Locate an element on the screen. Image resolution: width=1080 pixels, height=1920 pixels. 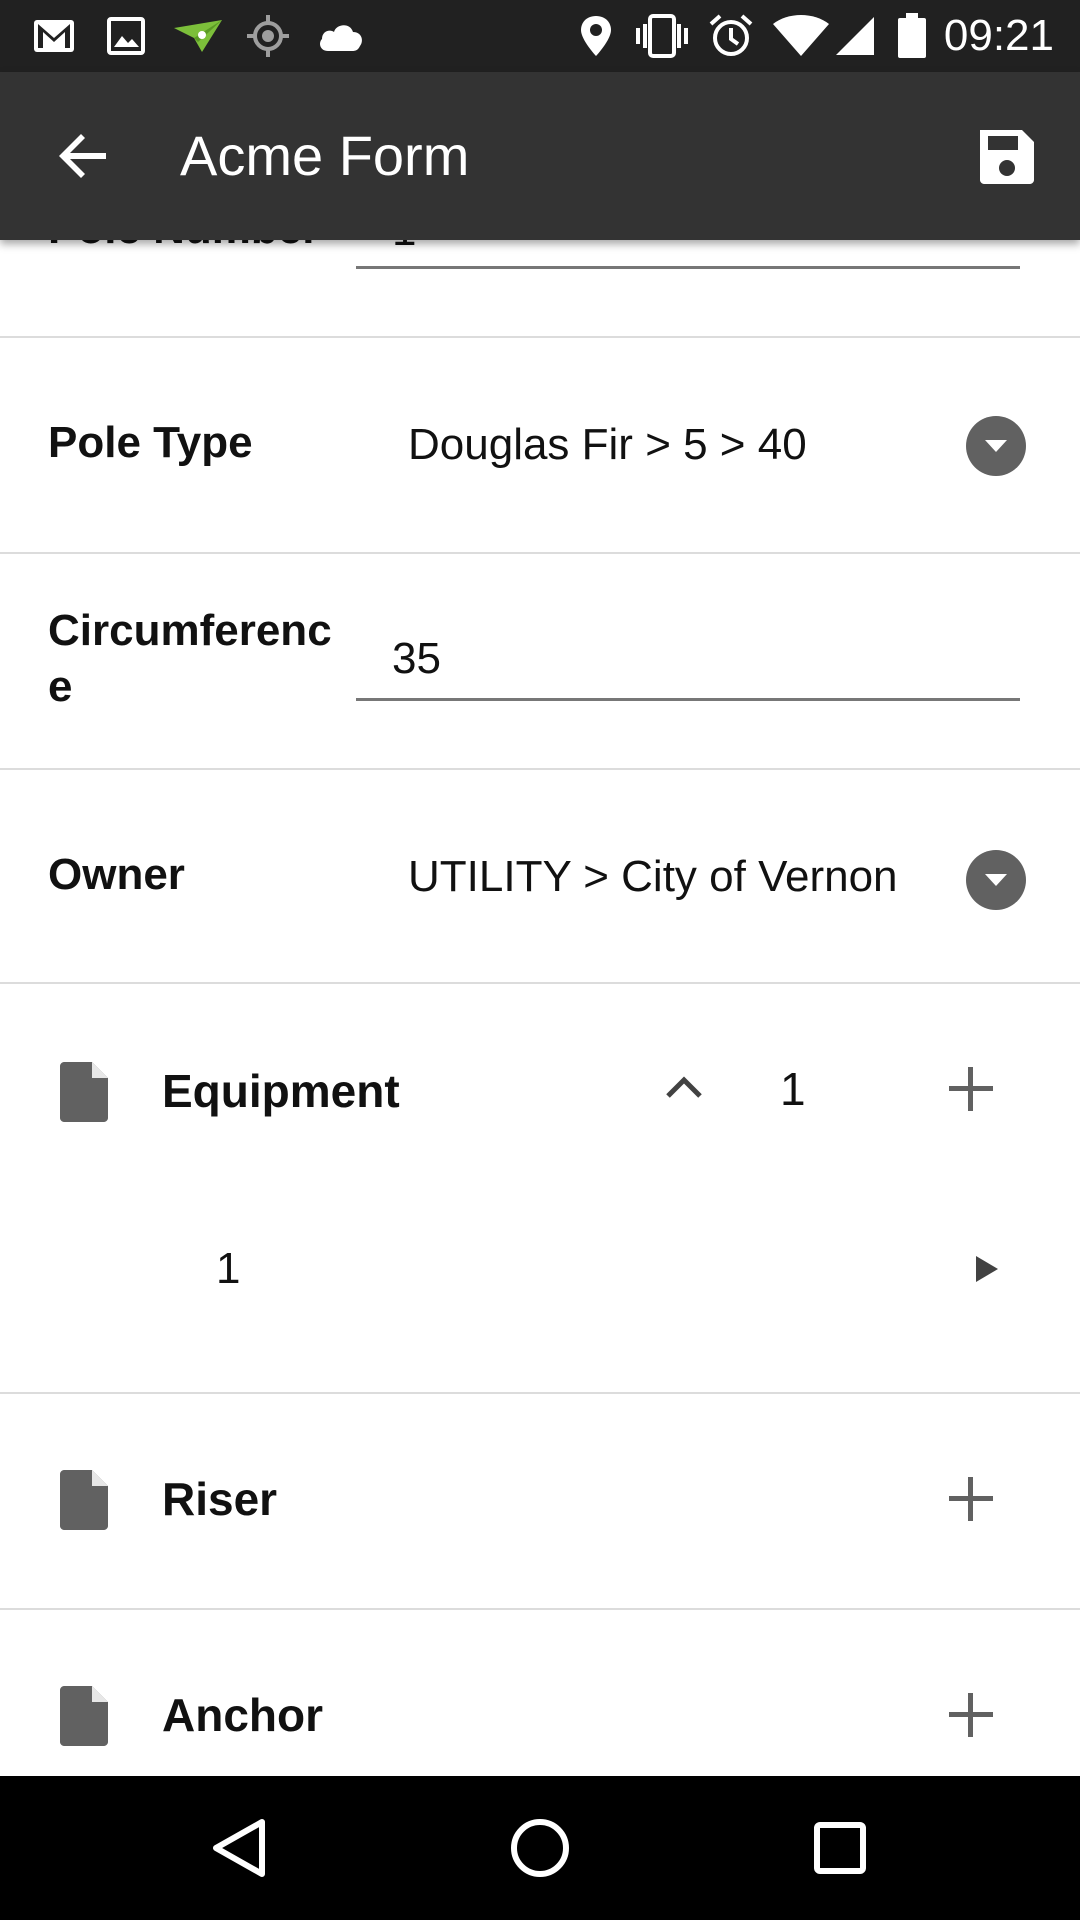
page-title: Acme Form is located at coordinates (325, 155).